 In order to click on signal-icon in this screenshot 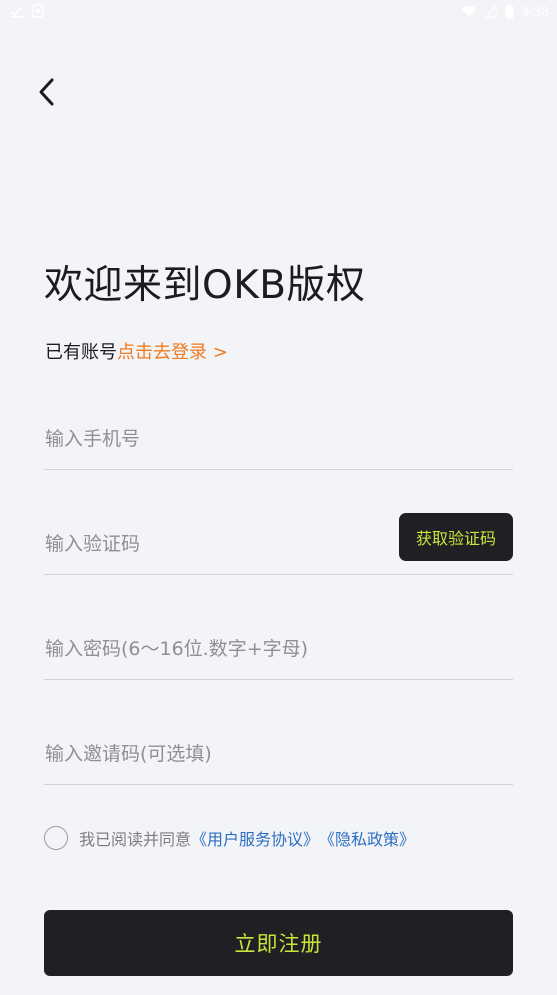, I will do `click(491, 11)`.